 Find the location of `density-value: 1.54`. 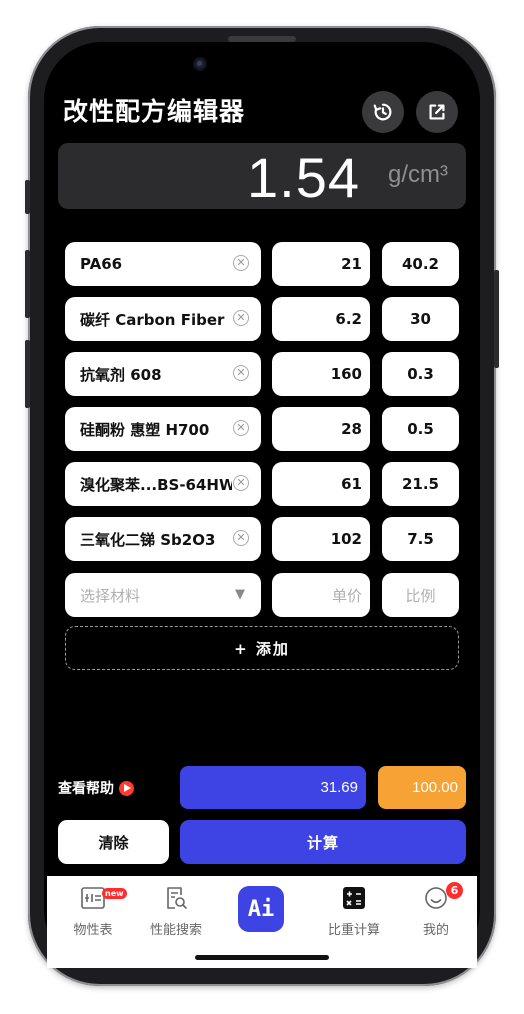

density-value: 1.54 is located at coordinates (303, 177).